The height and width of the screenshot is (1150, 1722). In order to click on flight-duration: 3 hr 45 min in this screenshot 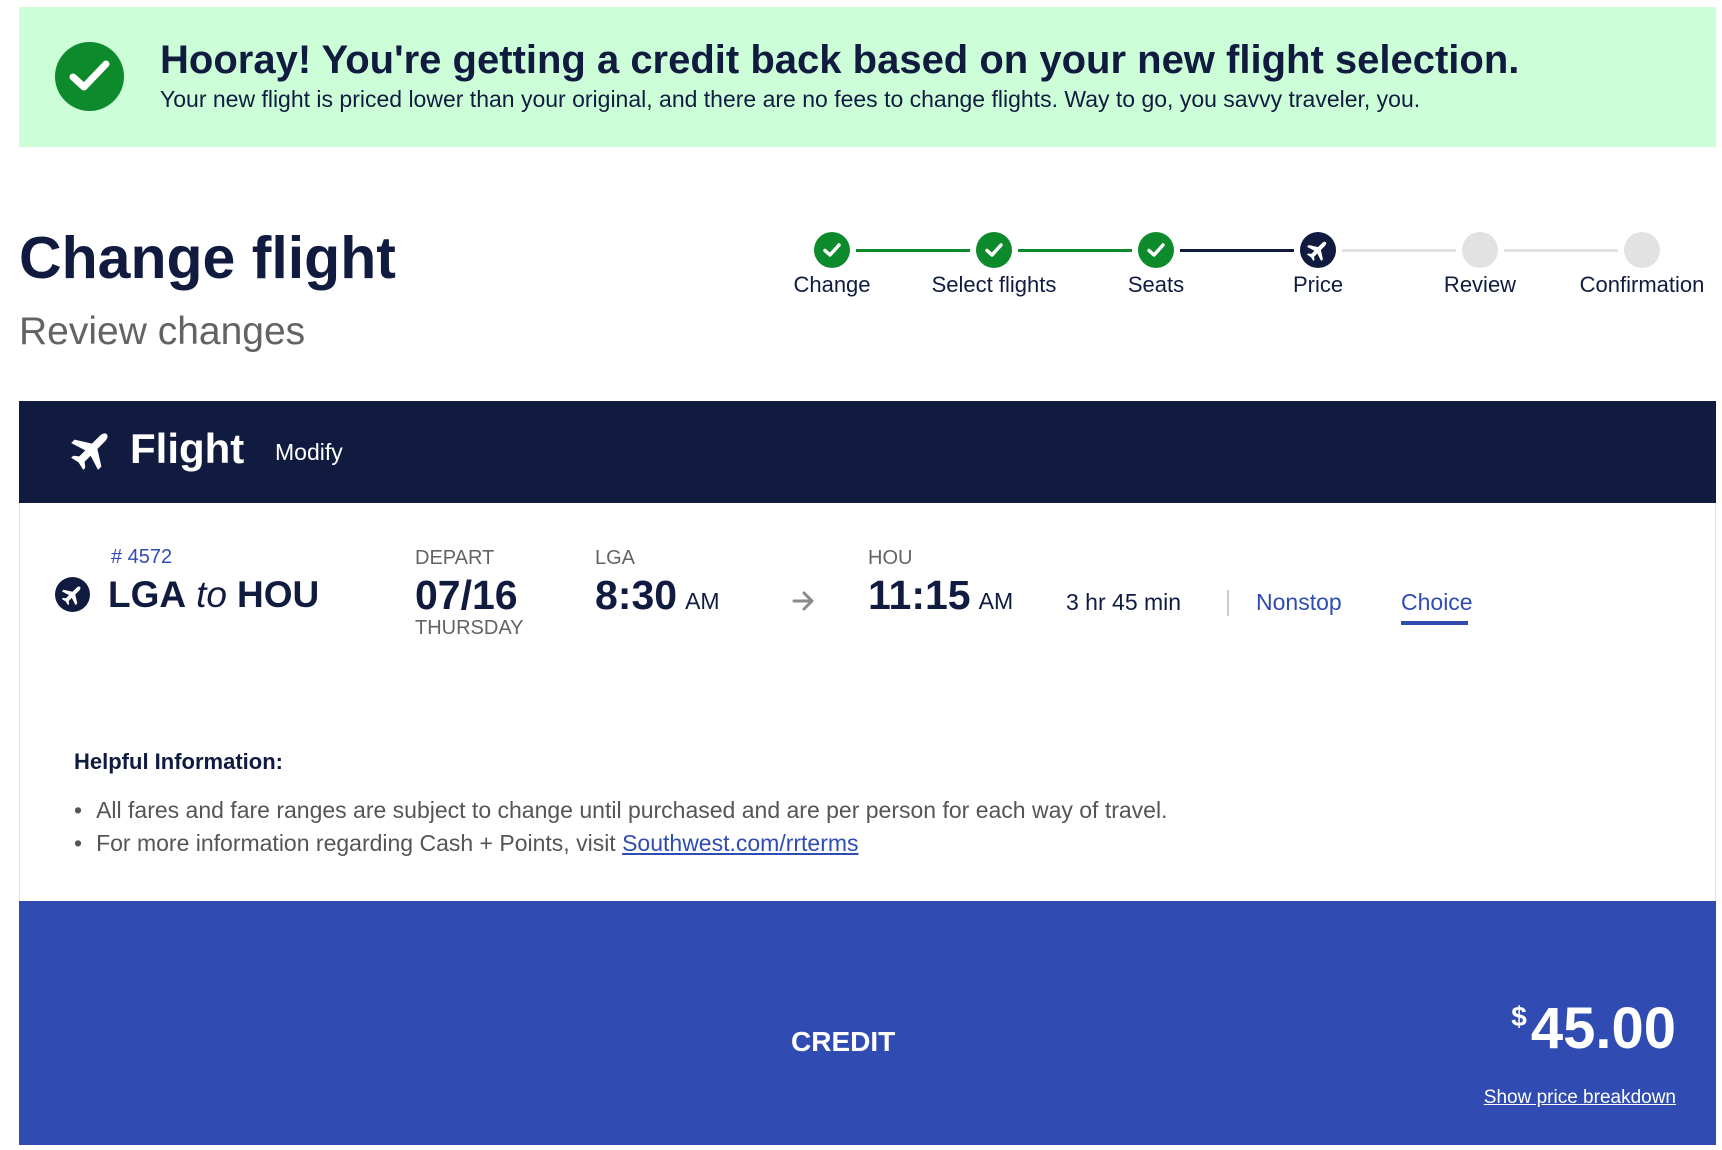, I will do `click(1124, 602)`.